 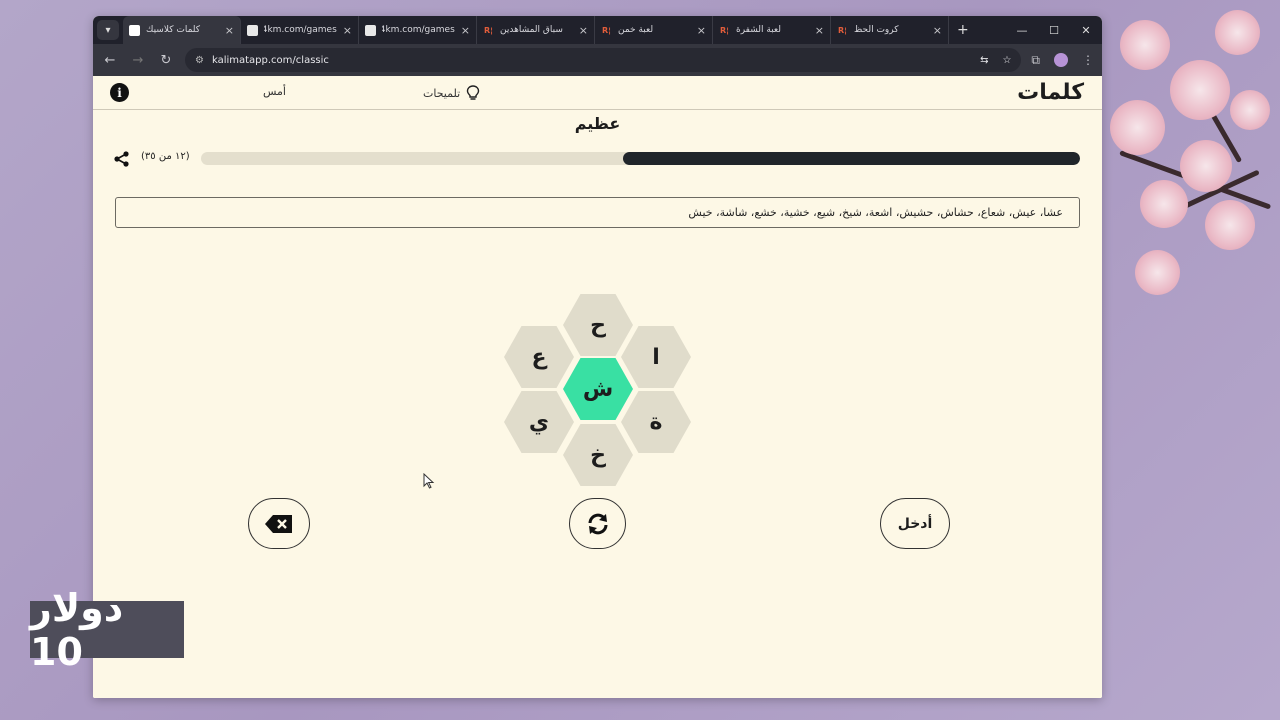 I want to click on progress-fill, so click(x=851, y=158).